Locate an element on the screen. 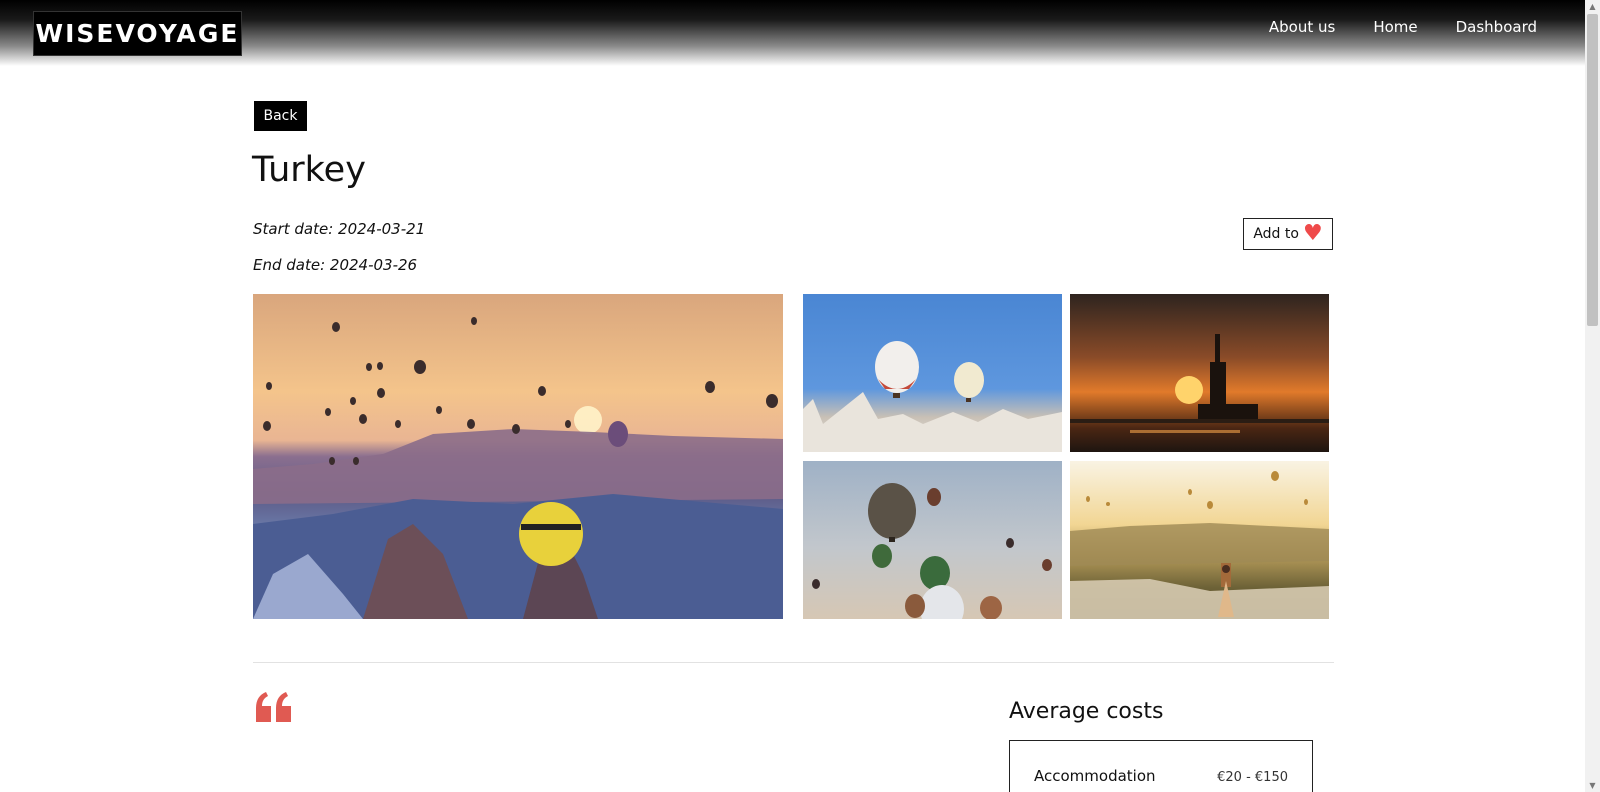  page-title: Turkey is located at coordinates (309, 170).